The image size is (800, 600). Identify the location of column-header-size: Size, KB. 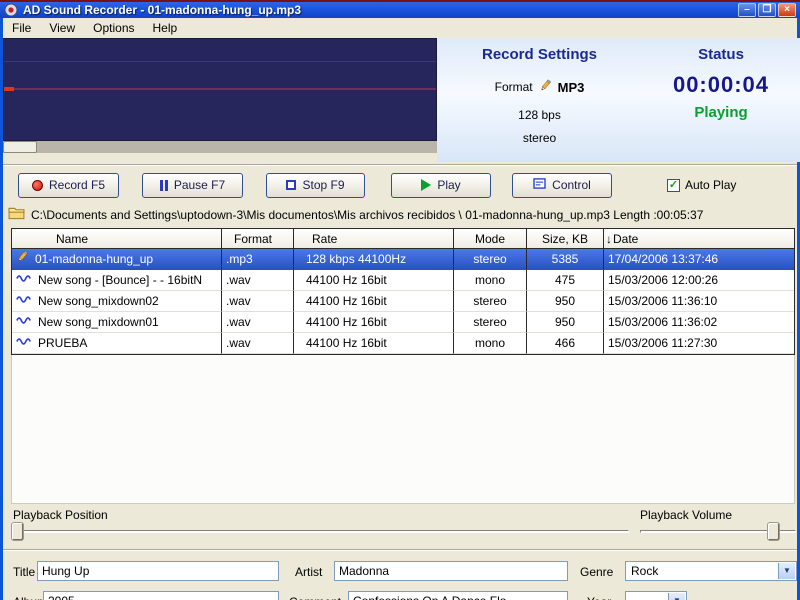
(565, 239).